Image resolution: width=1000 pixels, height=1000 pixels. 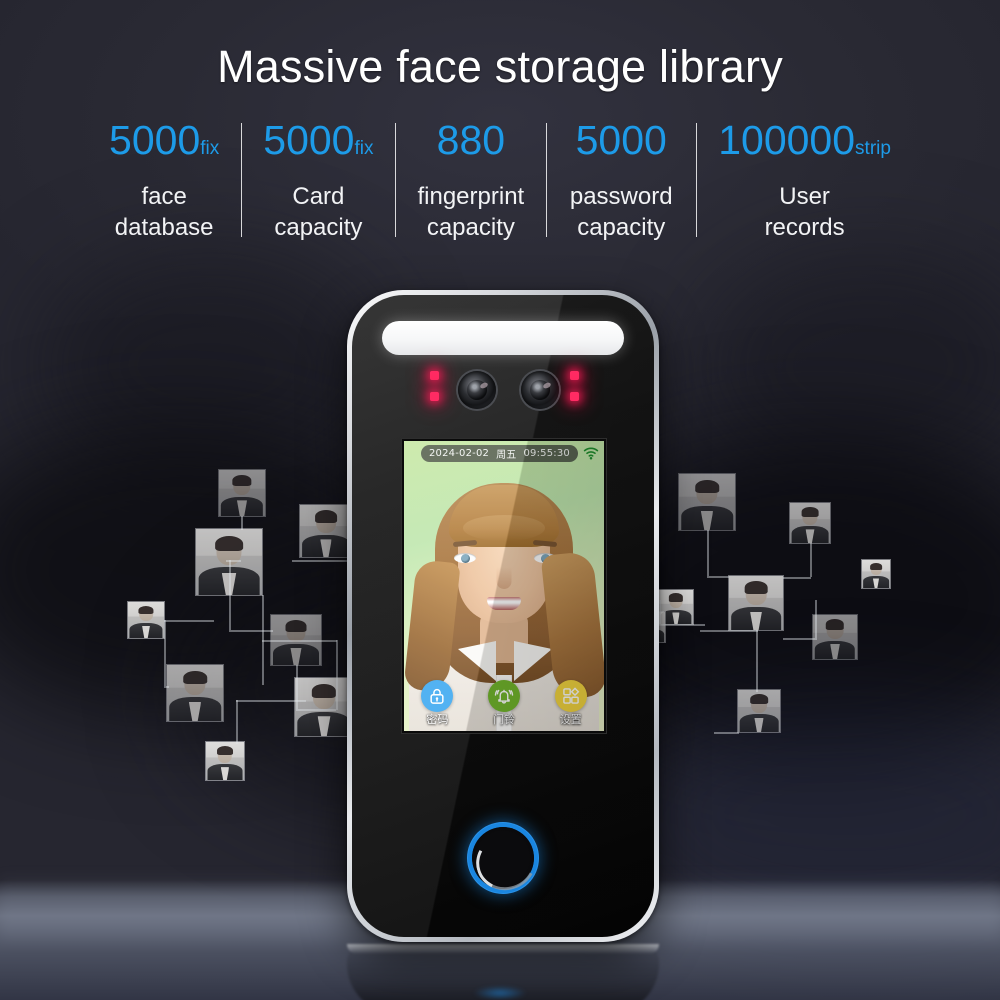 I want to click on led-fill-light-bar, so click(x=503, y=338).